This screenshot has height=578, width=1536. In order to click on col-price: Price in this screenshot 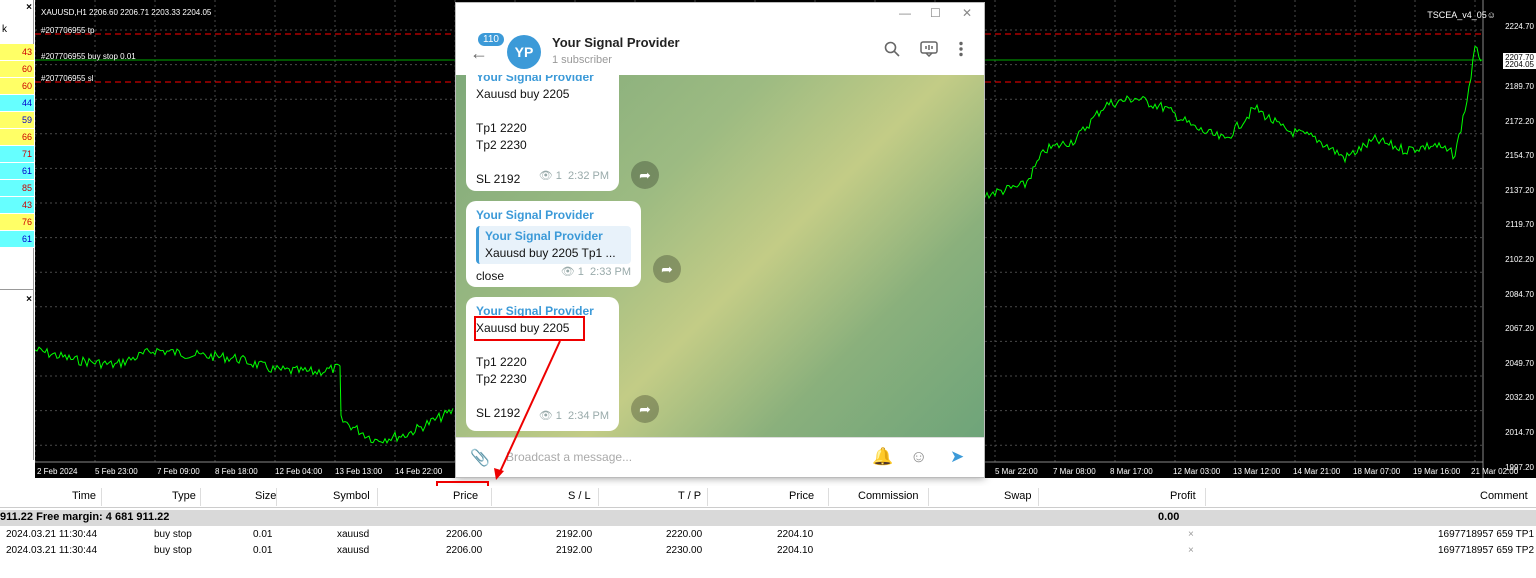, I will do `click(465, 496)`.